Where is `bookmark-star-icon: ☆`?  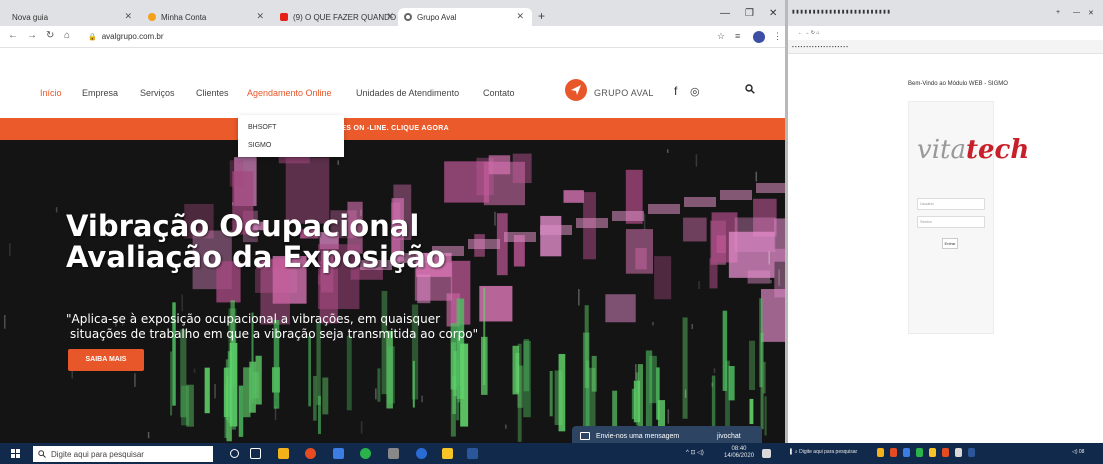 bookmark-star-icon: ☆ is located at coordinates (721, 36).